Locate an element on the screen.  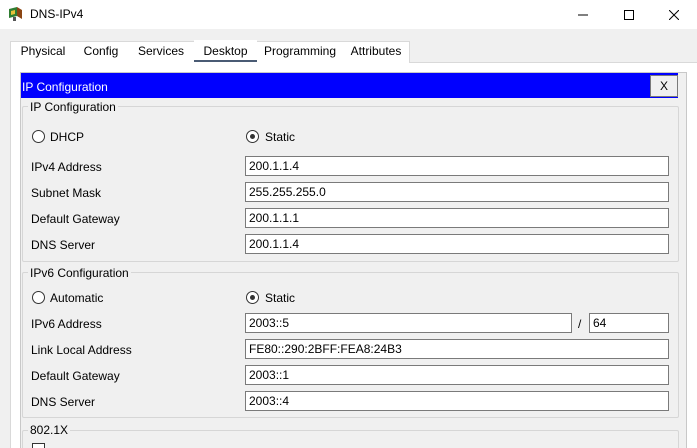
dhcp-radio-label: DHCP is located at coordinates (67, 137).